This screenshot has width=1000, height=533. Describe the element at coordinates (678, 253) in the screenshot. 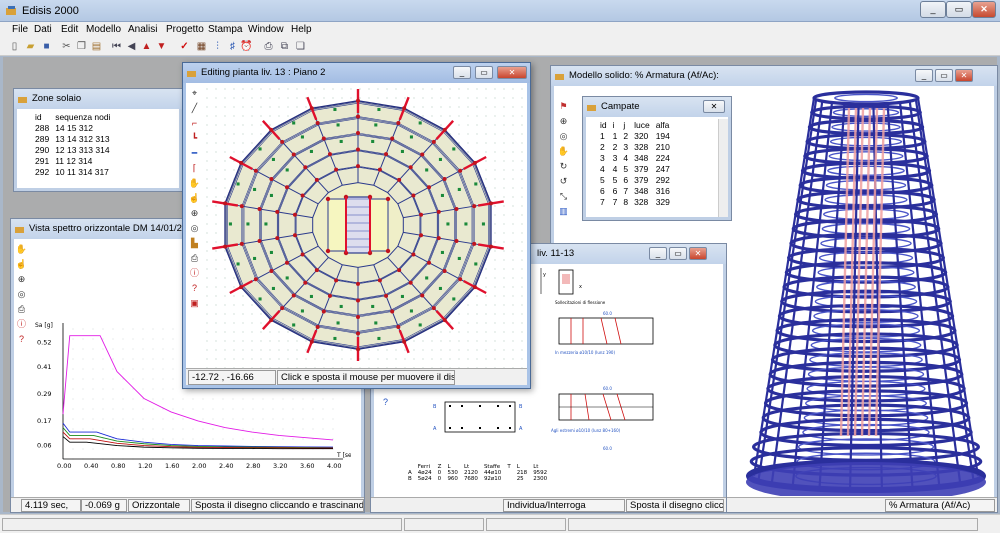

I see `armature-maximize-button: ▭` at that location.